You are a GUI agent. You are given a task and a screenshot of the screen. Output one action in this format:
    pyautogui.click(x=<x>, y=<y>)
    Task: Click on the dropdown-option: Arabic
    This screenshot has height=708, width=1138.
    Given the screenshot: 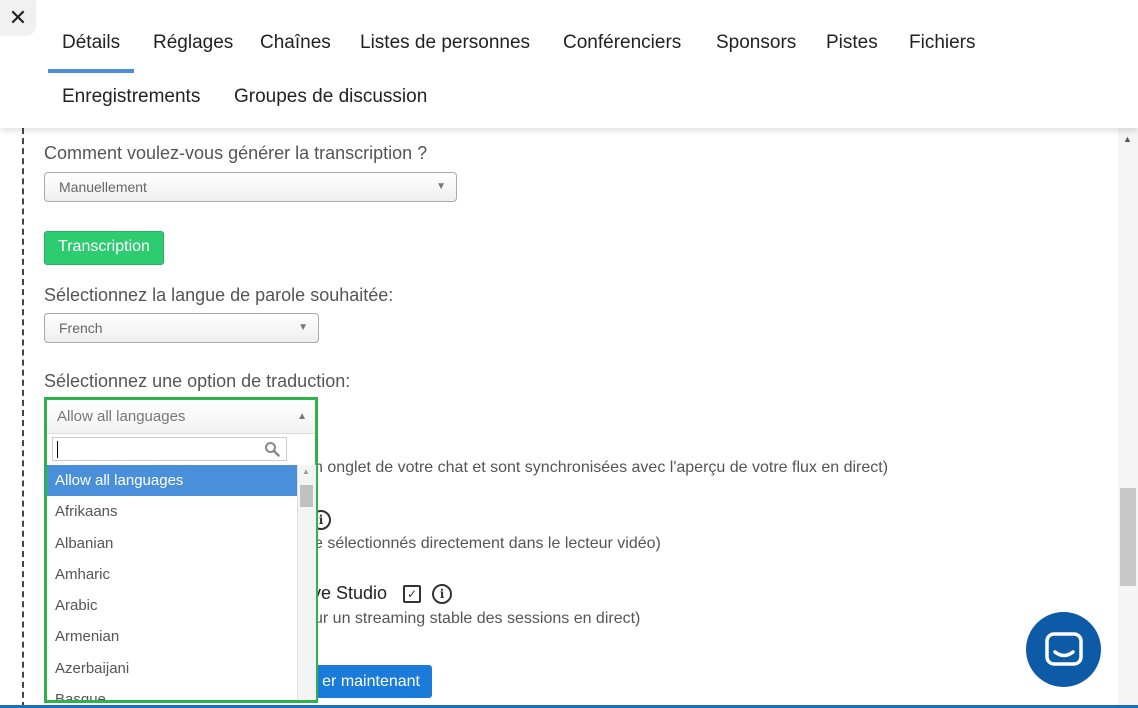 What is the action you would take?
    pyautogui.click(x=172, y=605)
    